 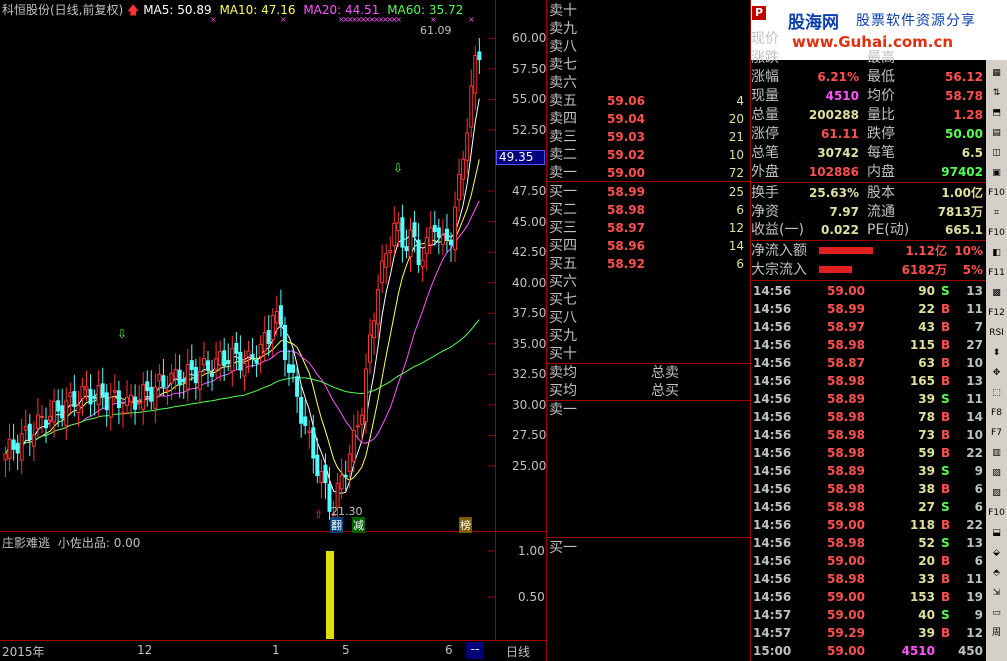 What do you see at coordinates (996, 313) in the screenshot?
I see `toolbar-icon: F12` at bounding box center [996, 313].